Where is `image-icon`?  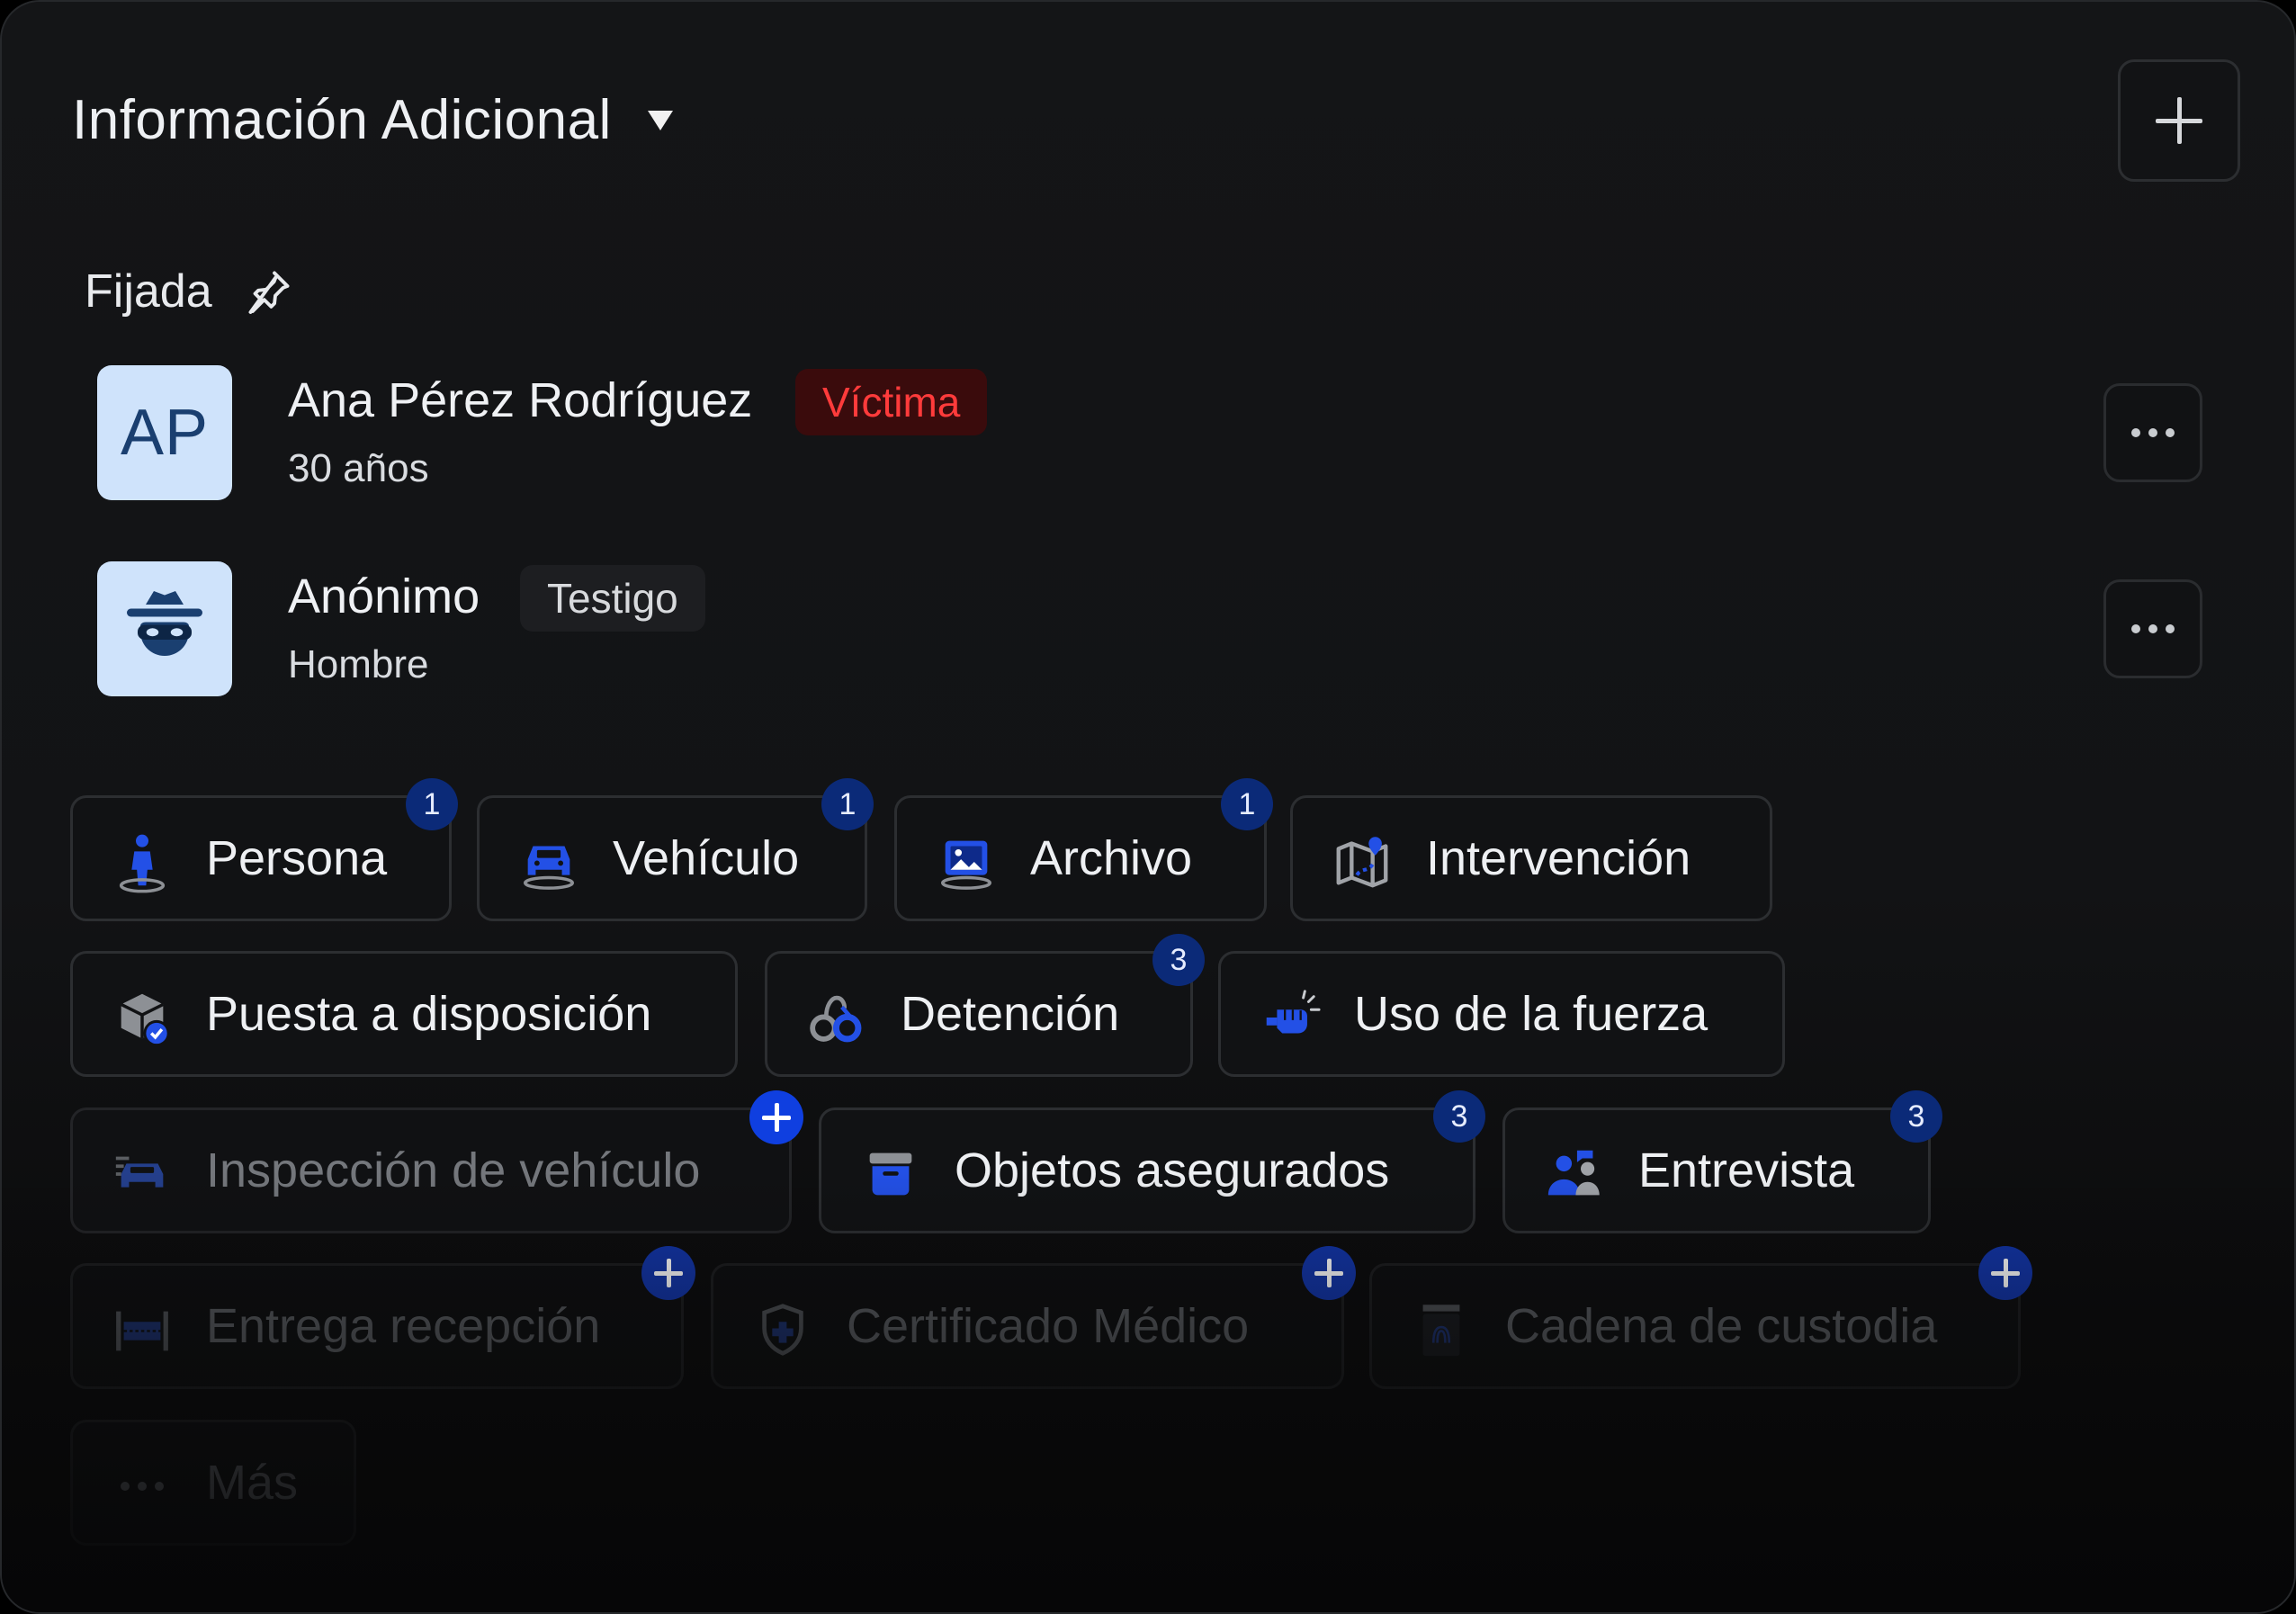 image-icon is located at coordinates (966, 865).